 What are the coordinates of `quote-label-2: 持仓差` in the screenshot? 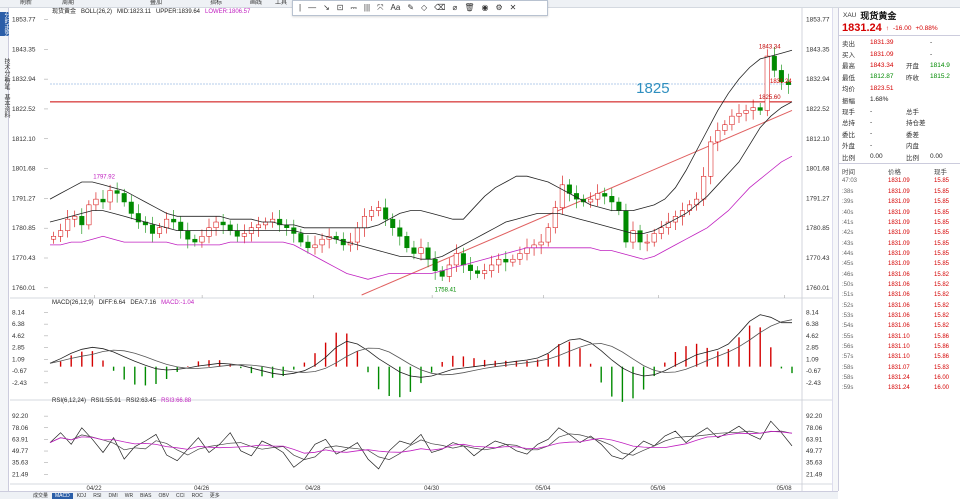 It's located at (916, 124).